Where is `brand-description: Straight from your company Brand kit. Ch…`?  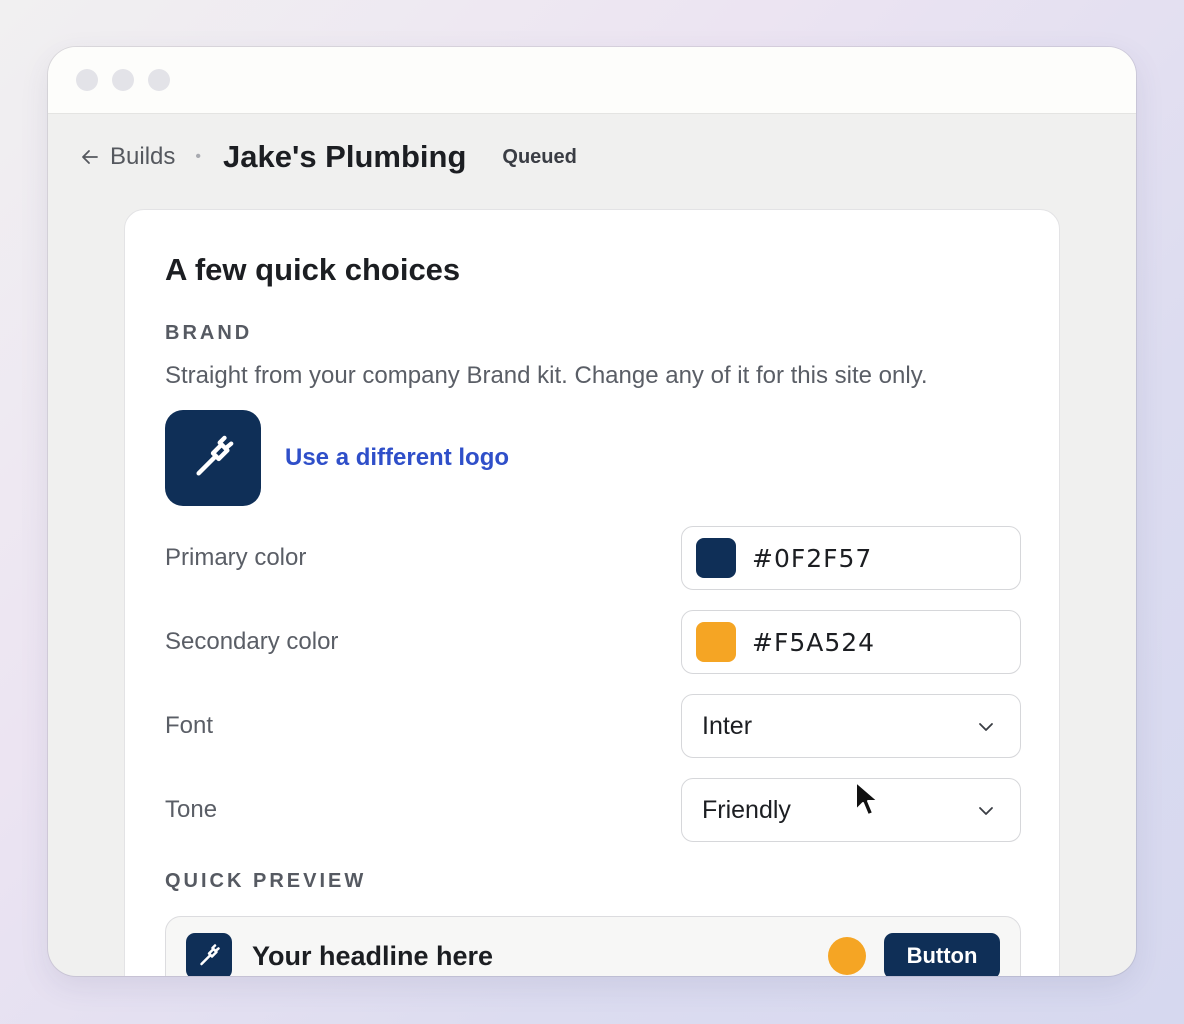
brand-description: Straight from your company Brand kit. Ch… is located at coordinates (546, 375).